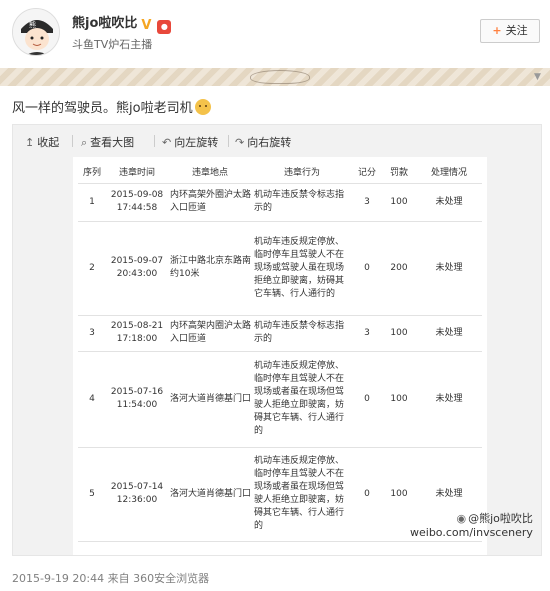  I want to click on post-body: 风一样的驾驶员。熊jo啦老司机, so click(102, 108).